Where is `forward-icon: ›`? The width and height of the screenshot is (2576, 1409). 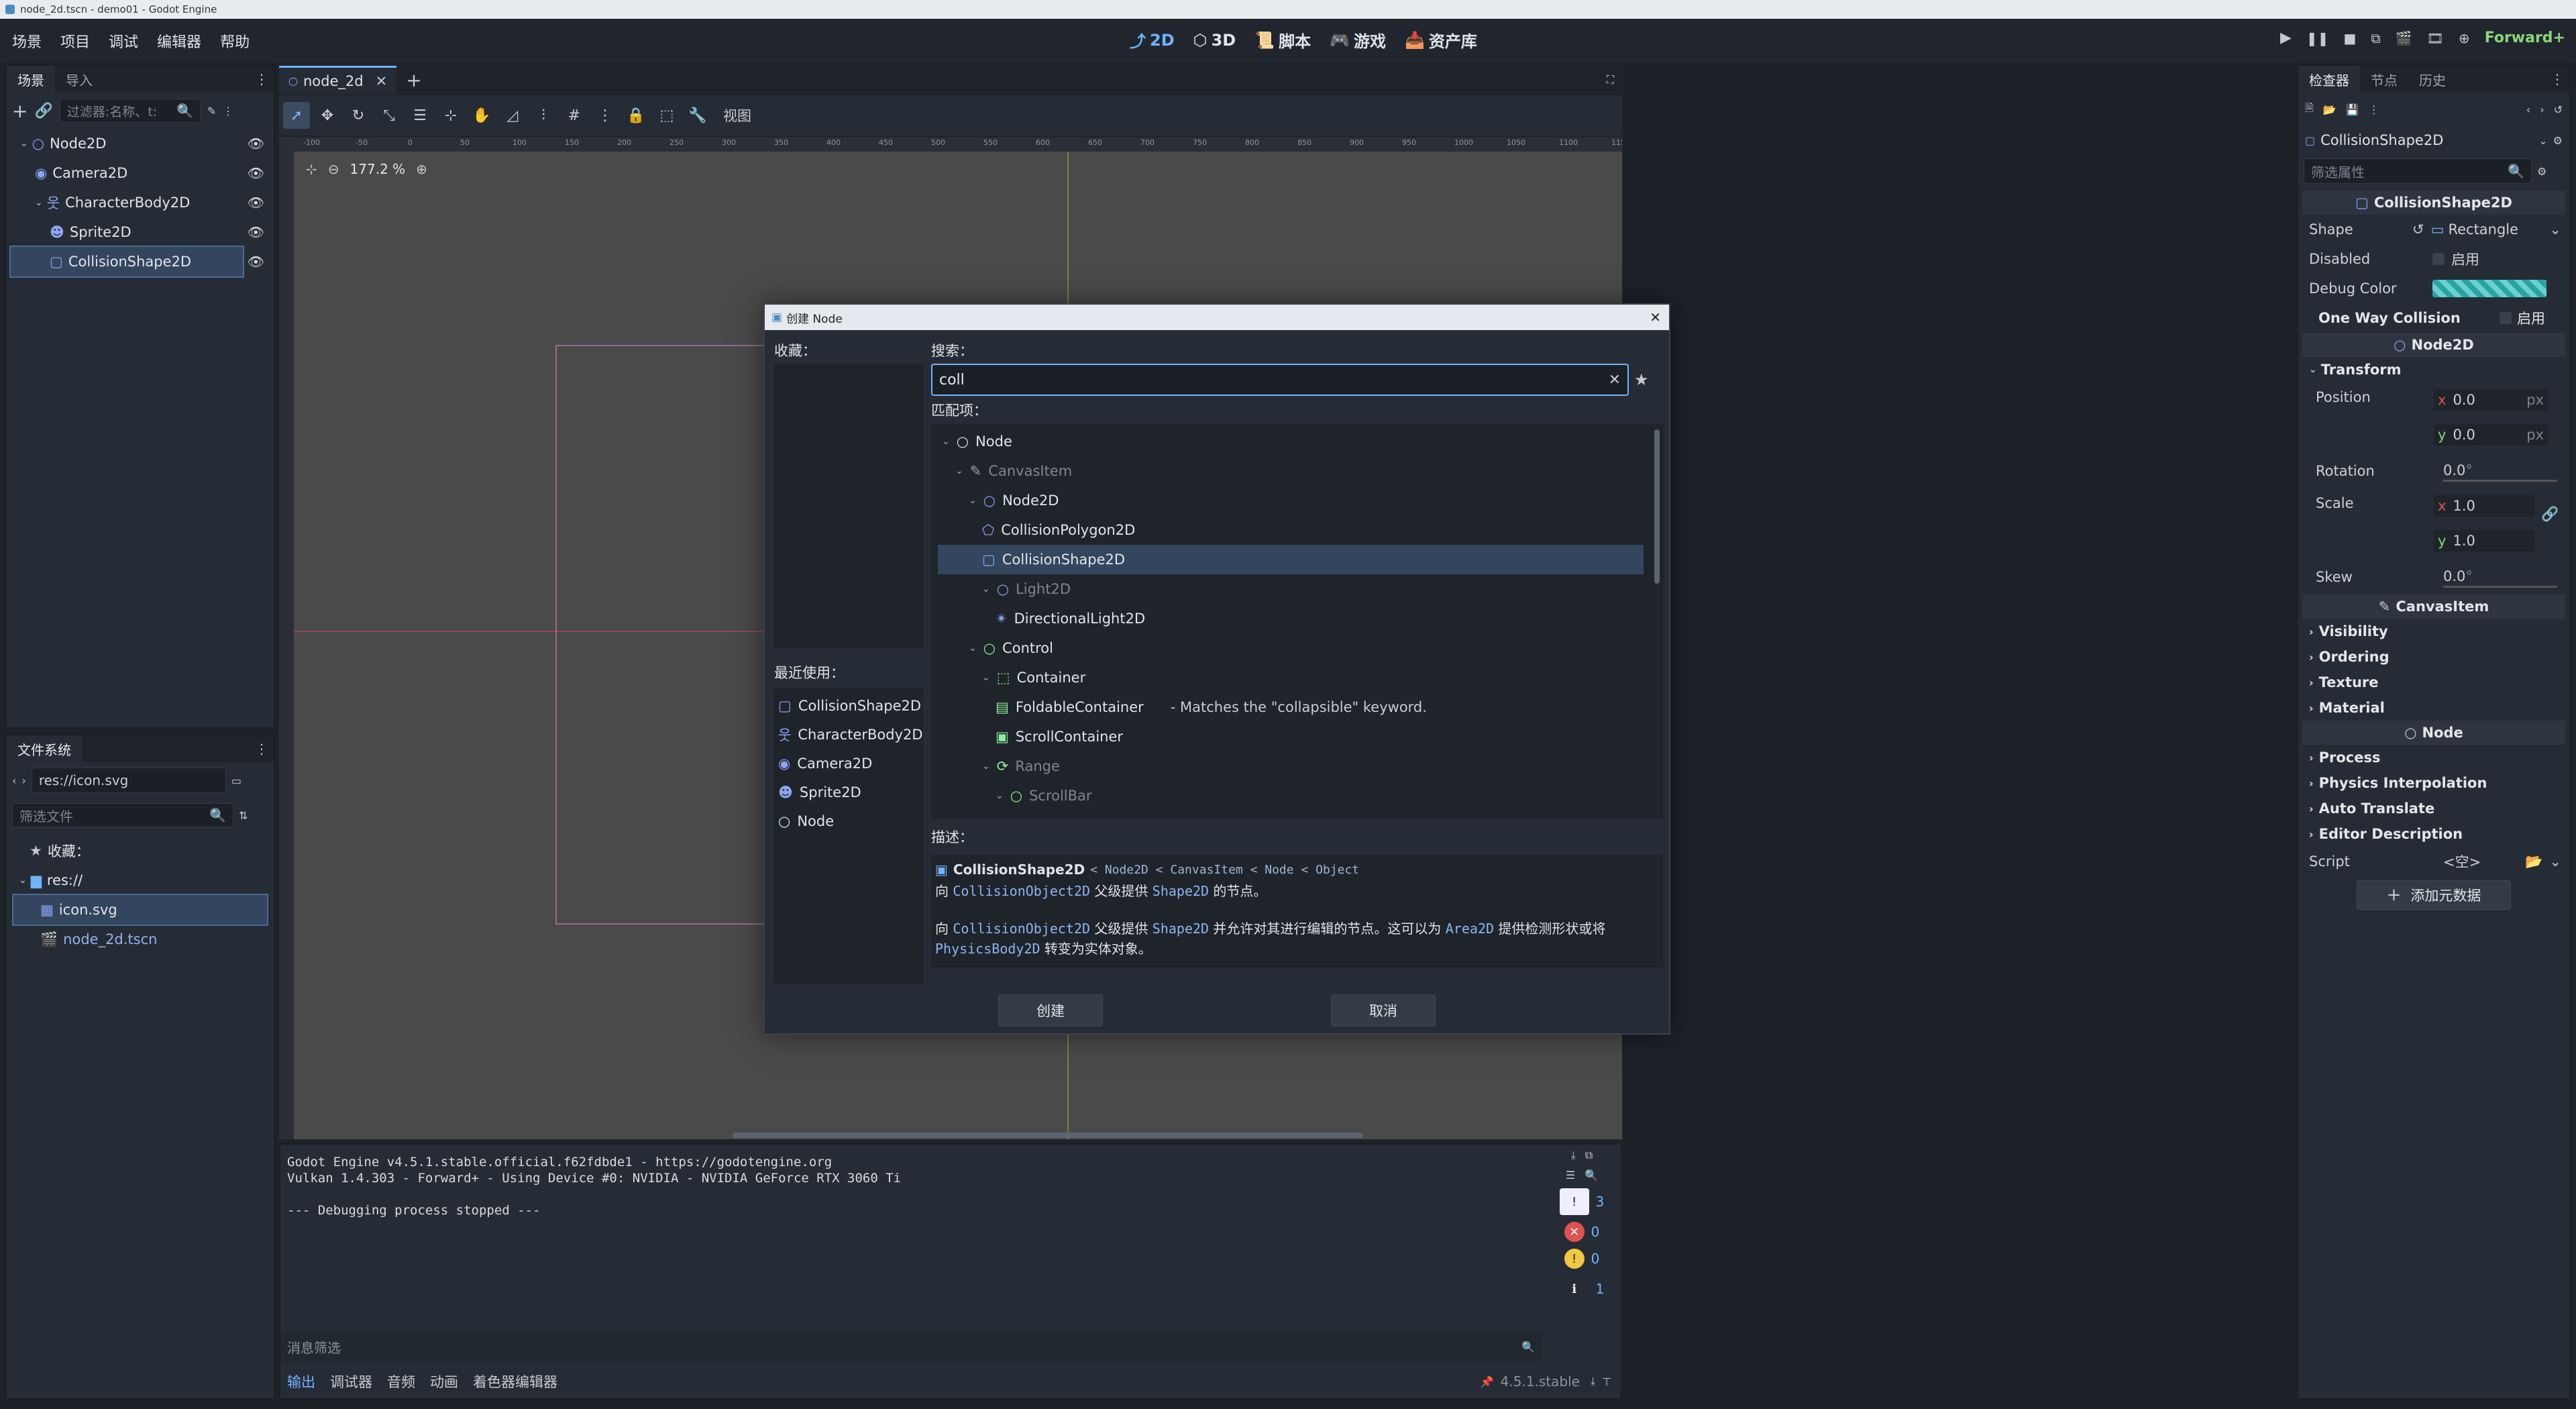
forward-icon: › is located at coordinates (2542, 109).